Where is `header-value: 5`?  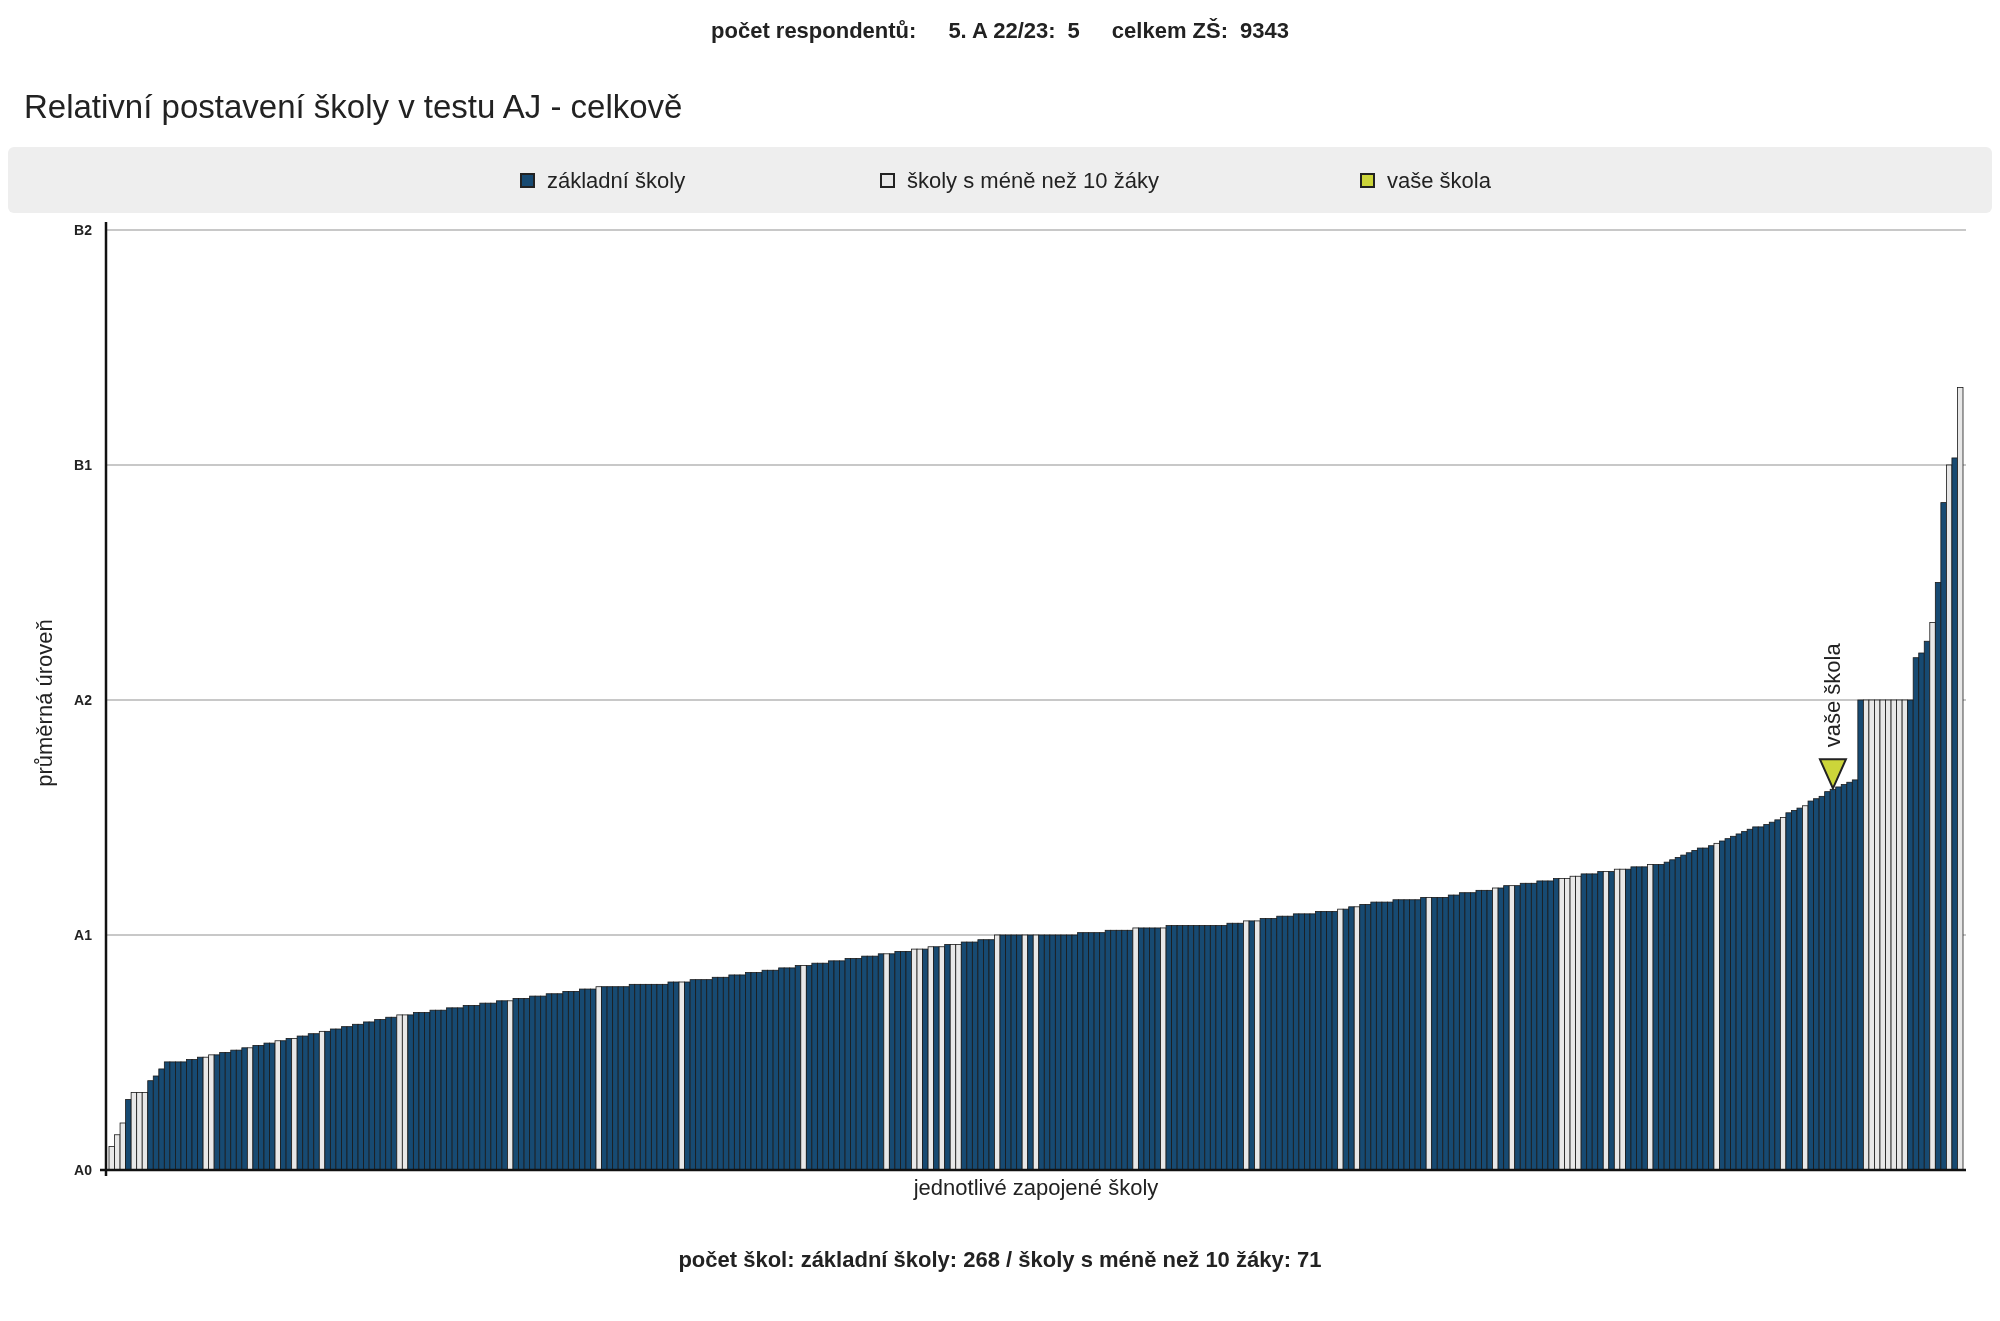 header-value: 5 is located at coordinates (1073, 31).